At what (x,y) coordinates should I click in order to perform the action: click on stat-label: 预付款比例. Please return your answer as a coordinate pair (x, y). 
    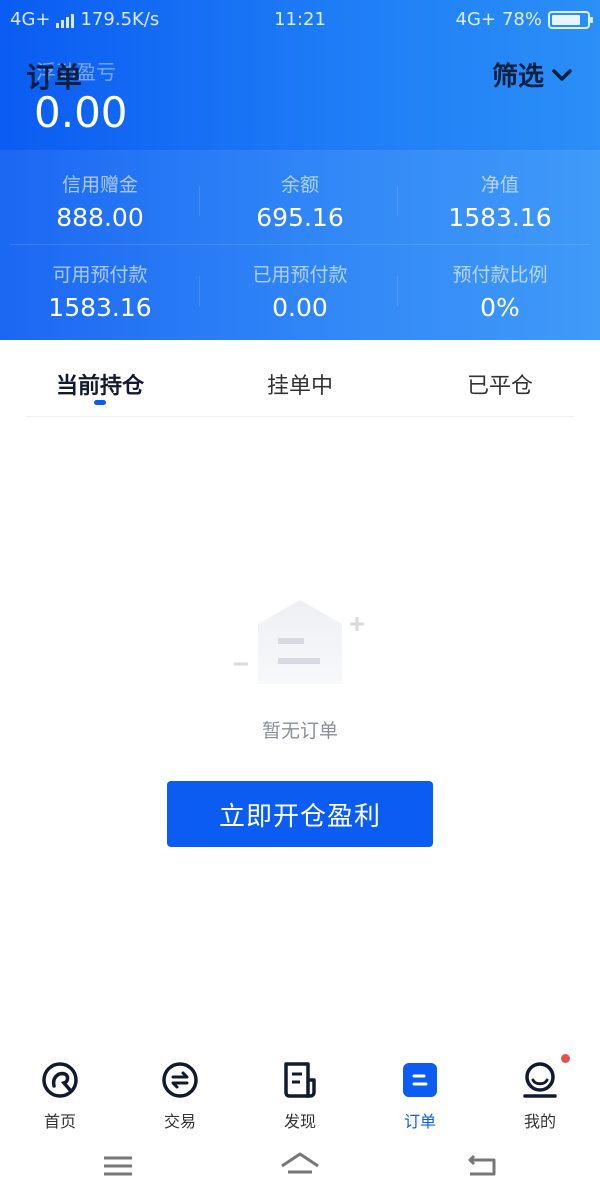
    Looking at the image, I should click on (500, 275).